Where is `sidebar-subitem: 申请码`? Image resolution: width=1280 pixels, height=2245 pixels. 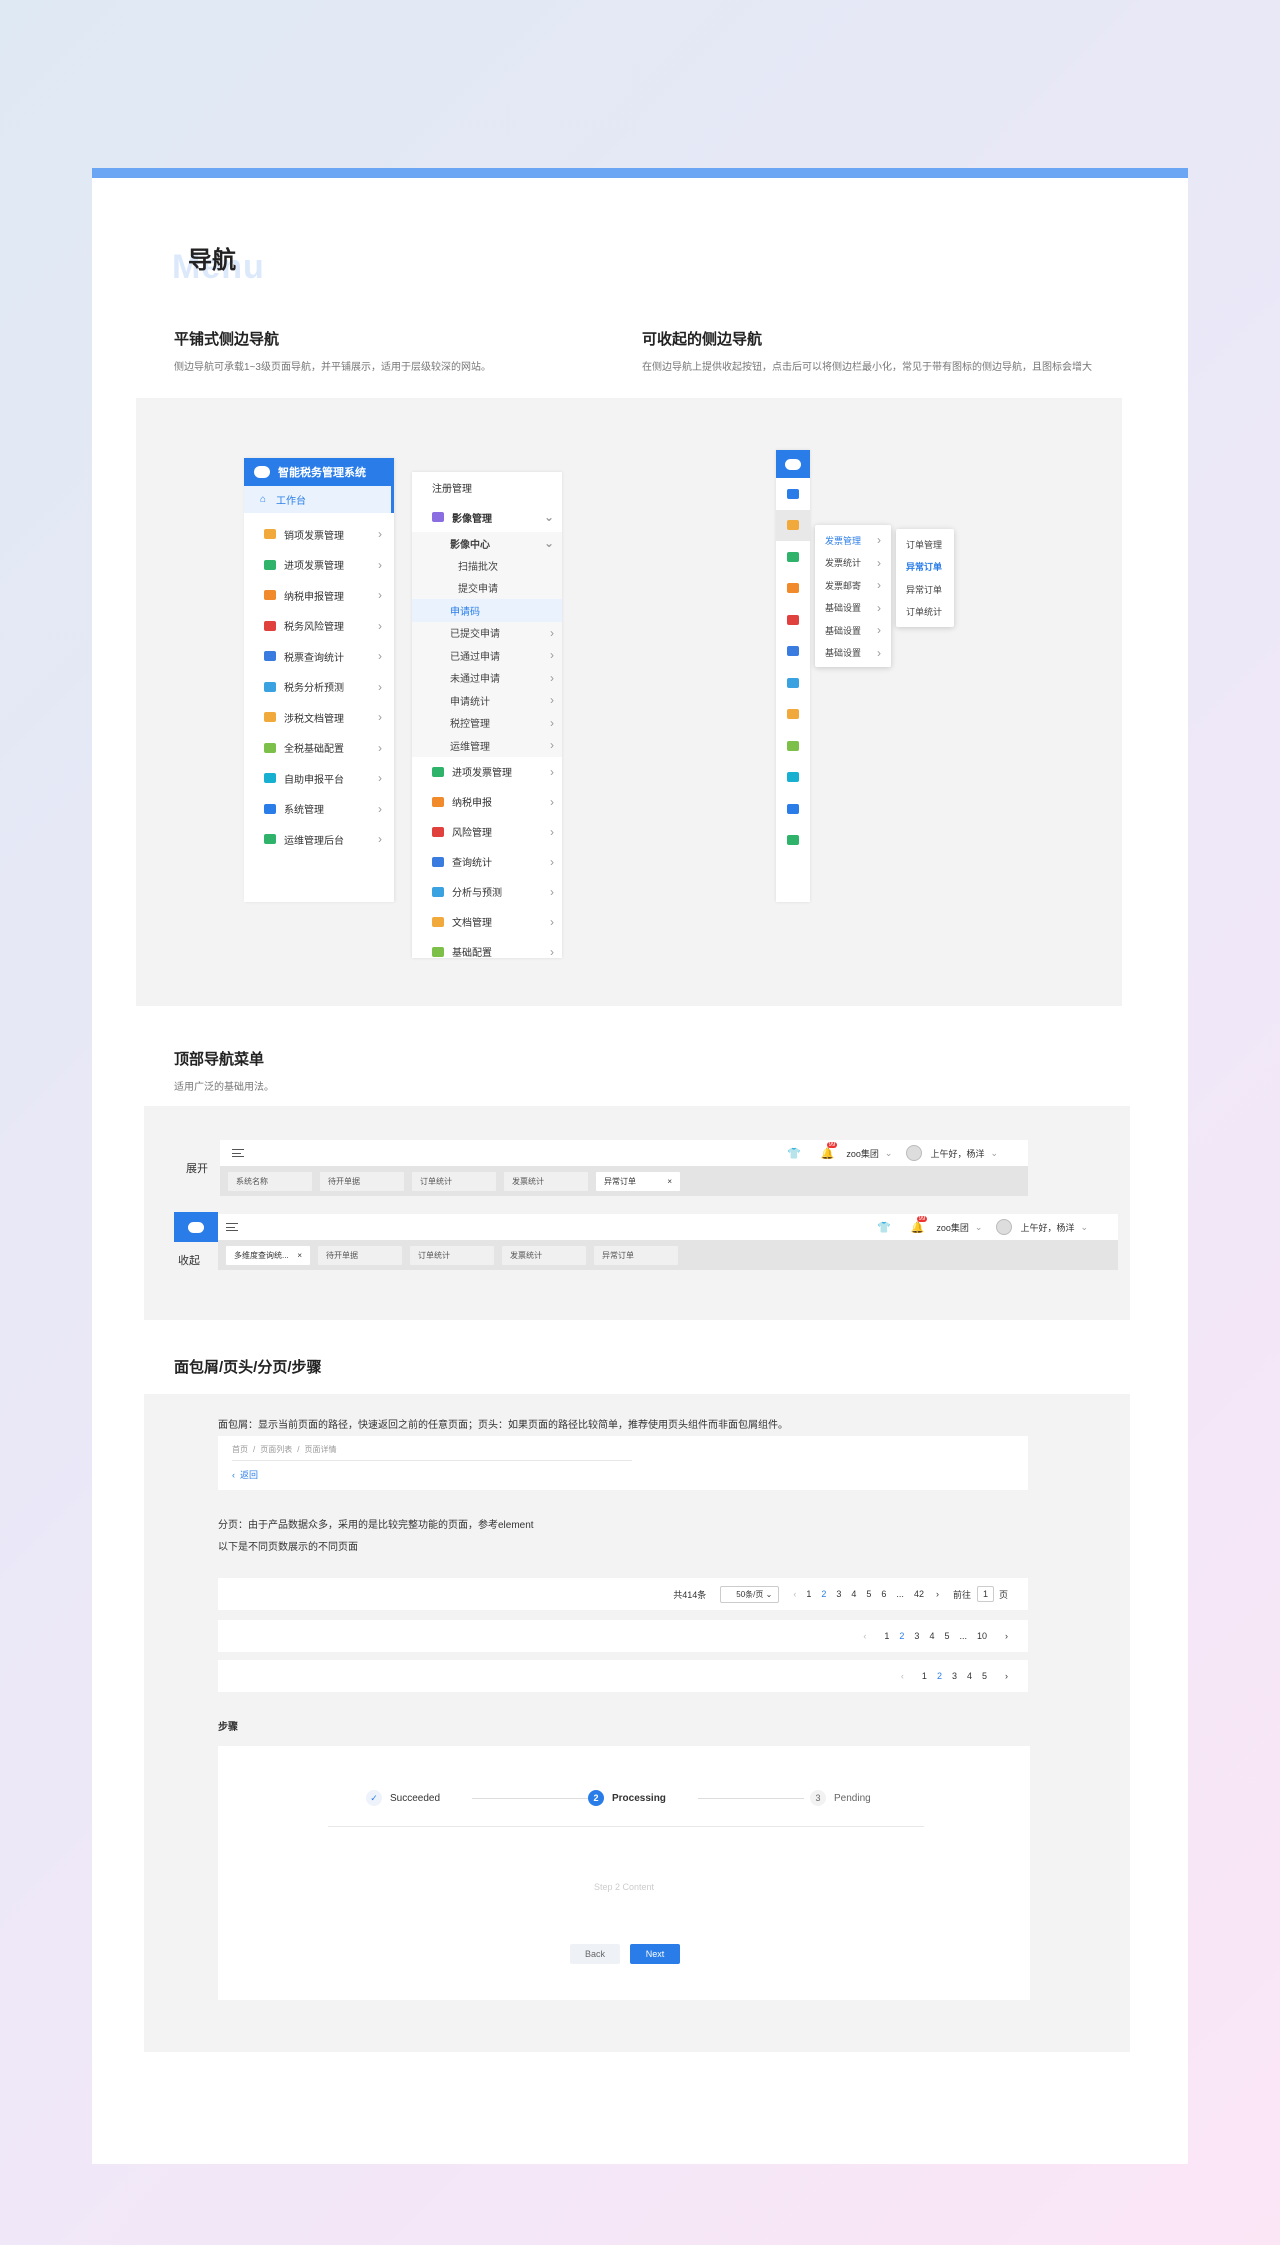
sidebar-subitem: 申请码 is located at coordinates (487, 610).